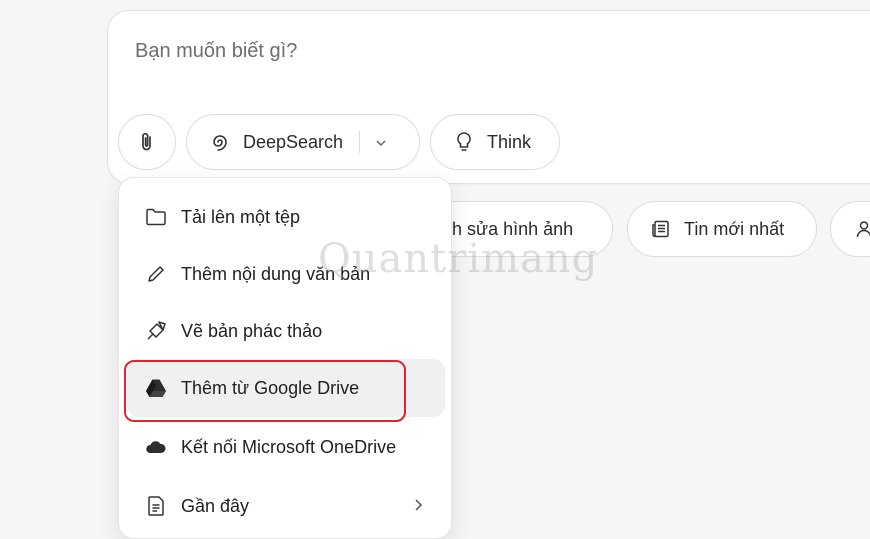 This screenshot has width=870, height=539. Describe the element at coordinates (215, 505) in the screenshot. I see `menu-item-label: Gần đây` at that location.